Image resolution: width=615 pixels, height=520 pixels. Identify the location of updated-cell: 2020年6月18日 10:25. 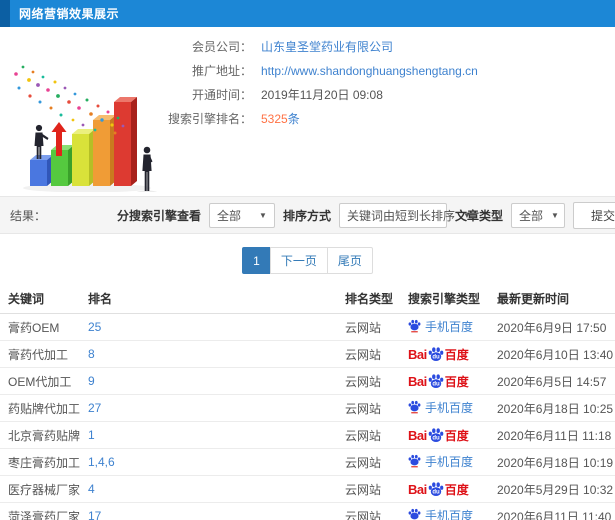
(552, 408).